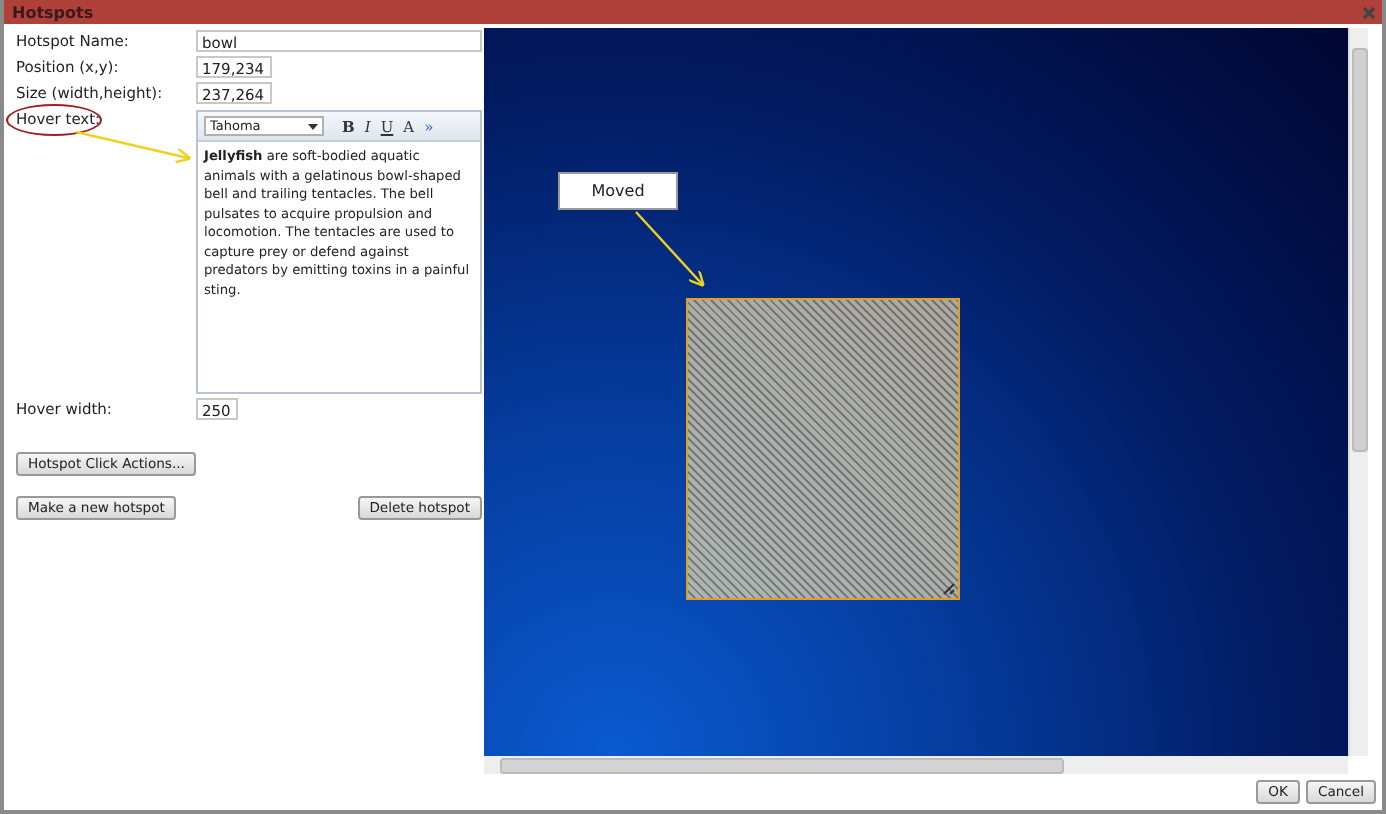  I want to click on window-title: Hotspots, so click(53, 12).